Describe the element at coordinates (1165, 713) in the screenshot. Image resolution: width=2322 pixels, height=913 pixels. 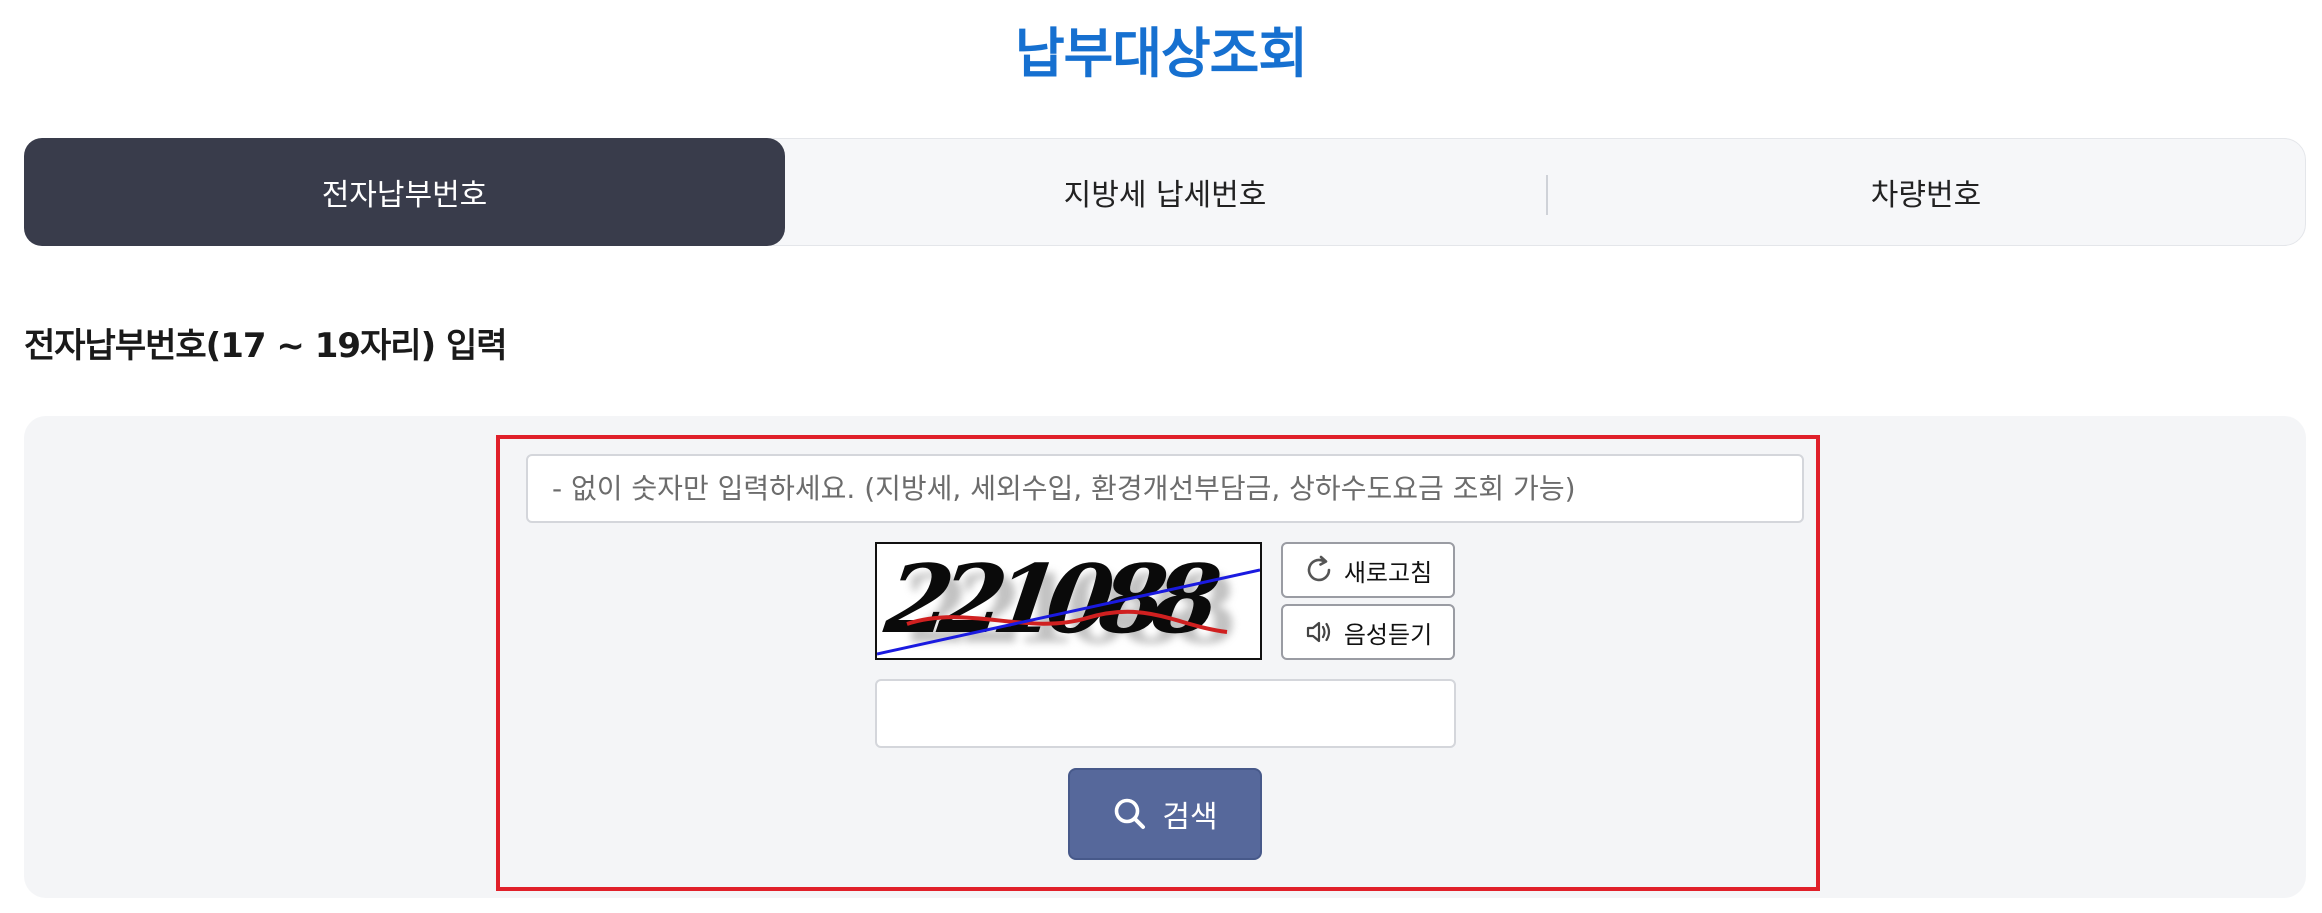
I see `captcha-answer-input` at that location.